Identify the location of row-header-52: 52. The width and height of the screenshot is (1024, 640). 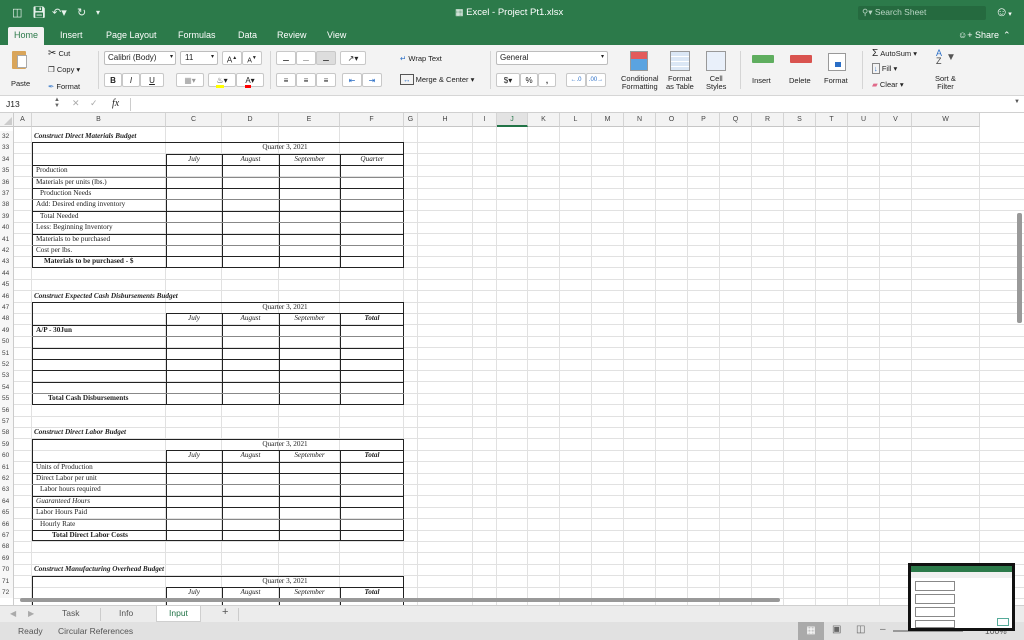
(7, 365).